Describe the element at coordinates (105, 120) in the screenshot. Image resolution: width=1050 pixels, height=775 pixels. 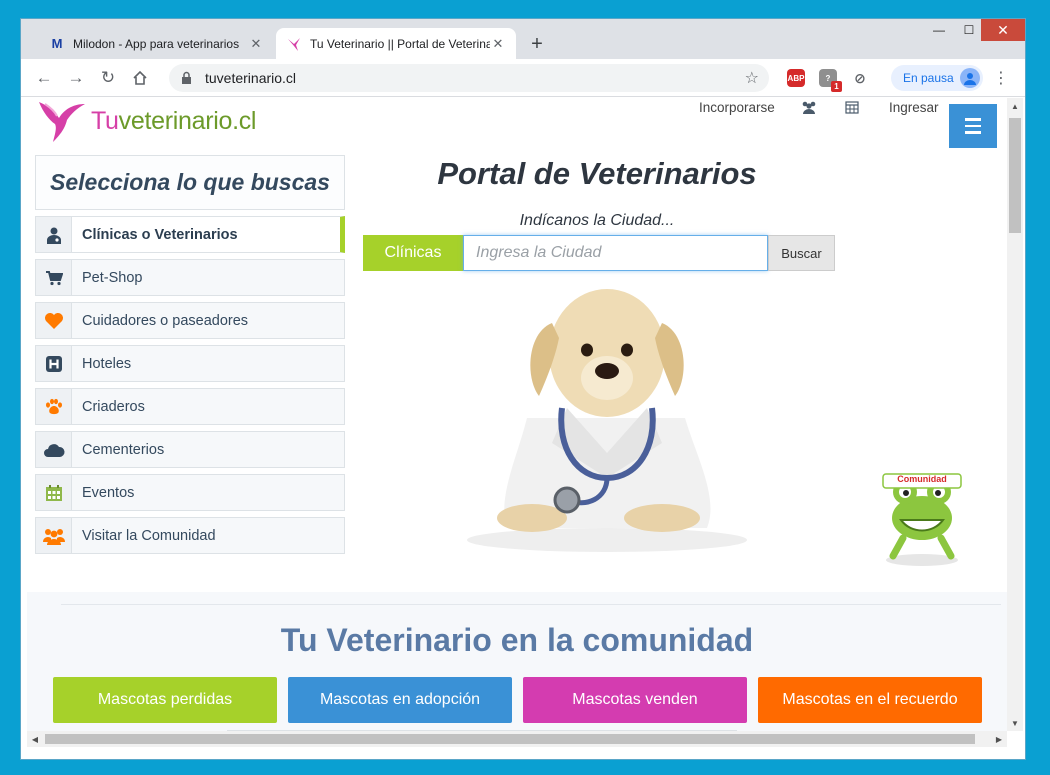
I see `logo-text-tu: Tu` at that location.